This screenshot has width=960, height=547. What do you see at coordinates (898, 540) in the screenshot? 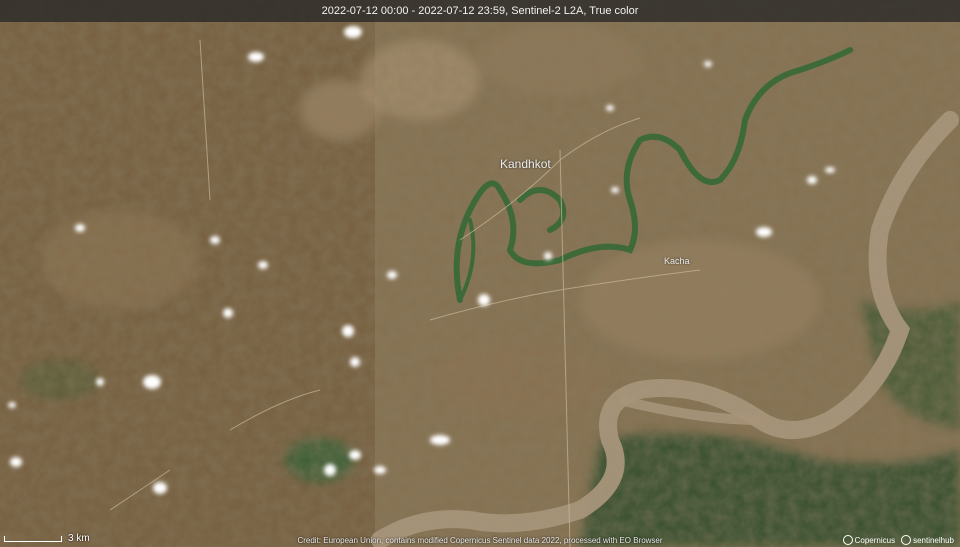
I see `provider-logos: Copernicus sentinelhub` at bounding box center [898, 540].